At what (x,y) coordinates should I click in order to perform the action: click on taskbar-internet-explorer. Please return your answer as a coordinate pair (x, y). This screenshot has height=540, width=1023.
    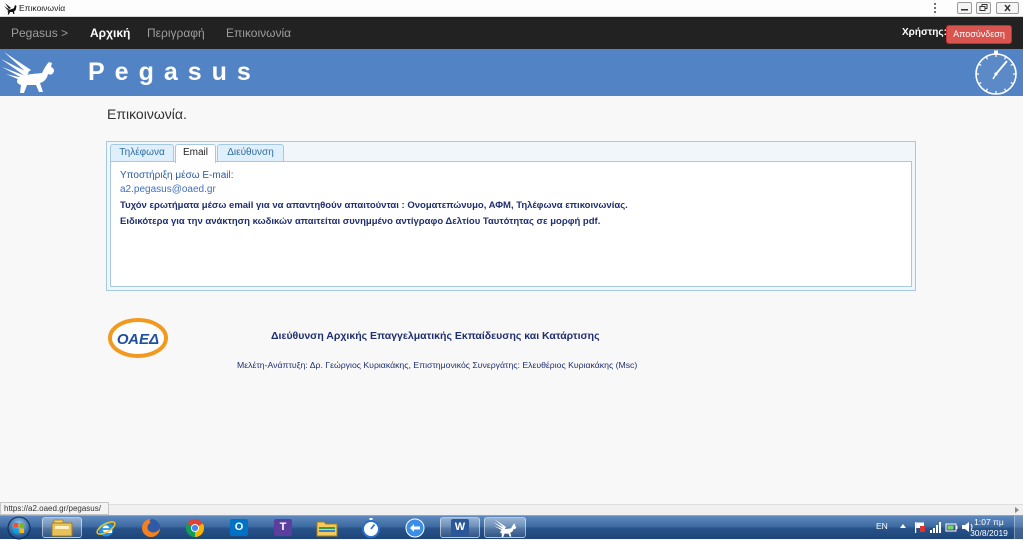
    Looking at the image, I should click on (106, 527).